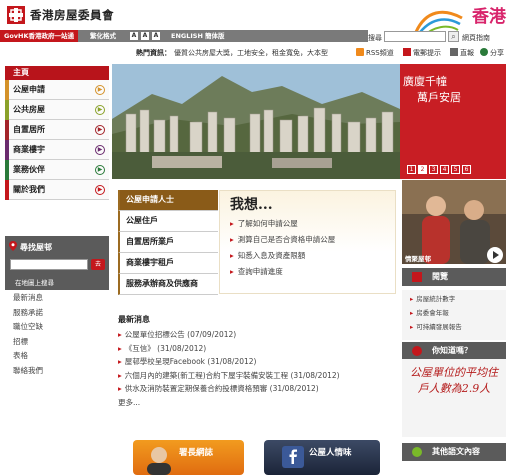  I want to click on performance-pledges-link: 服務承諾, so click(28, 314).